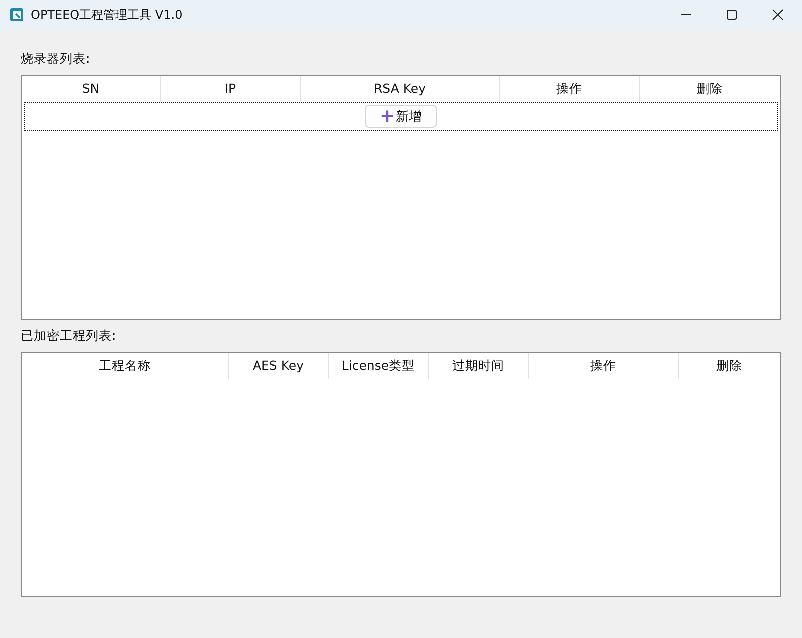 Image resolution: width=802 pixels, height=638 pixels. What do you see at coordinates (379, 366) in the screenshot?
I see `column-header: License类型` at bounding box center [379, 366].